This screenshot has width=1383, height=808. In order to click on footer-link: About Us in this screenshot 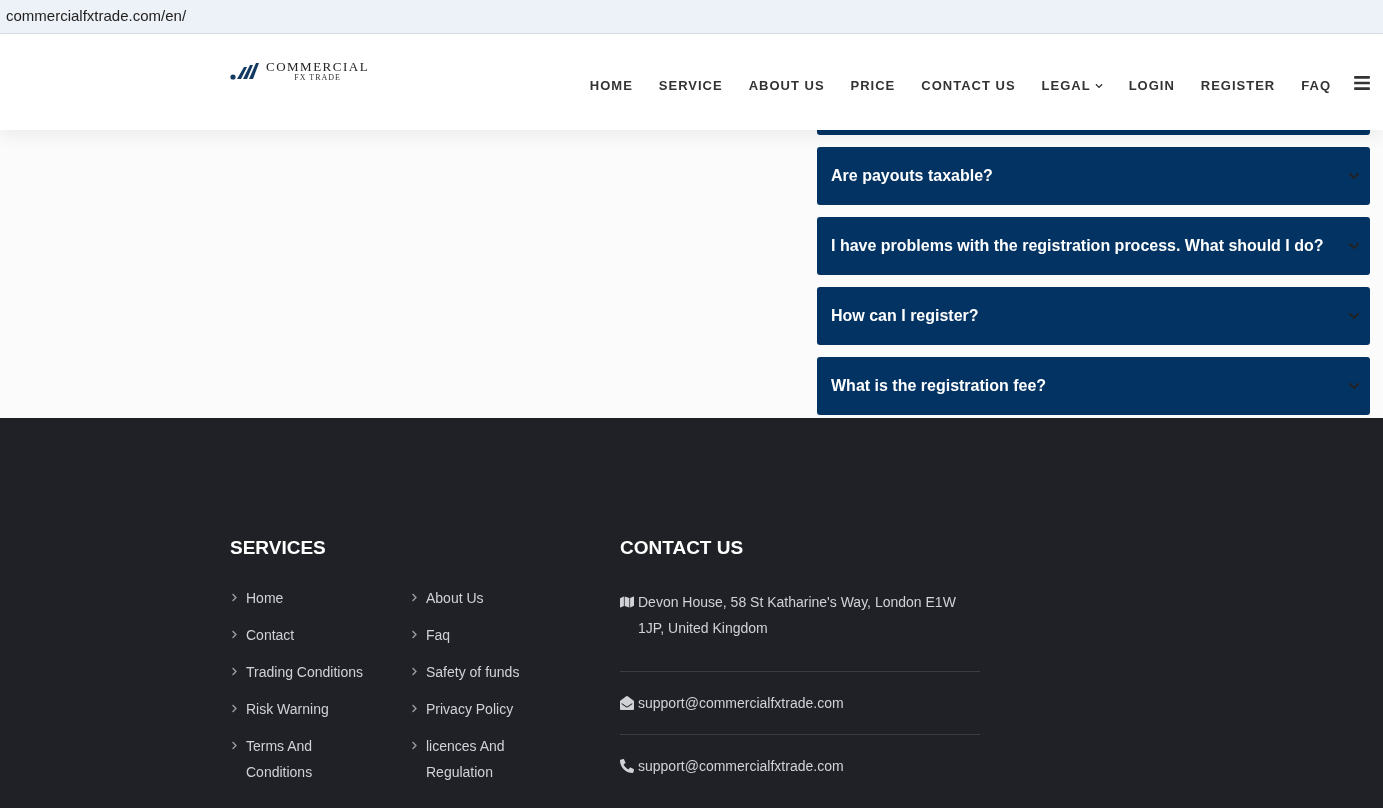, I will do `click(455, 598)`.